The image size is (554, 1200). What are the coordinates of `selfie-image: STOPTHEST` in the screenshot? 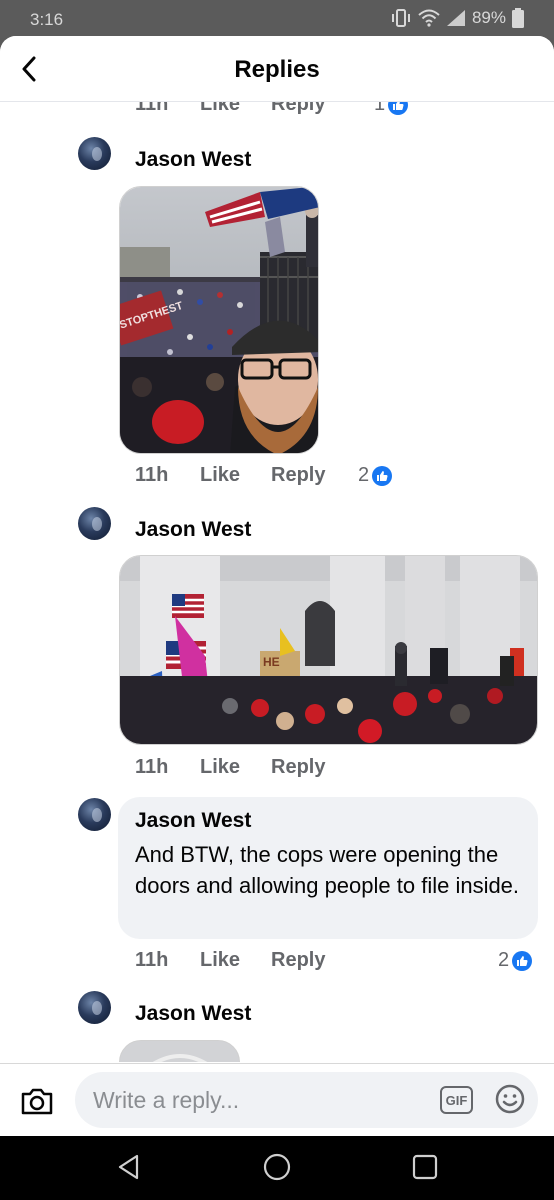 It's located at (219, 320).